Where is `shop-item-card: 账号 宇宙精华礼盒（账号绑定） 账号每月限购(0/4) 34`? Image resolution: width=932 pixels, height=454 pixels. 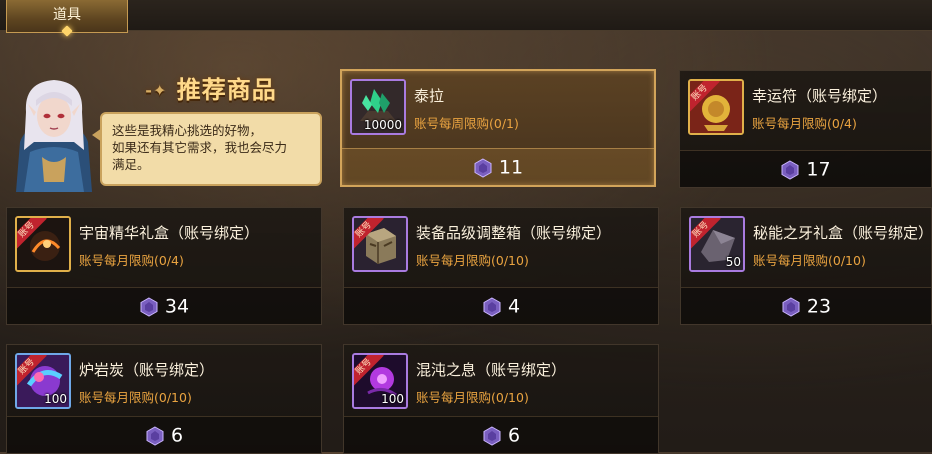
shop-item-card: 账号 宇宙精华礼盒（账号绑定） 账号每月限购(0/4) 34 is located at coordinates (164, 266).